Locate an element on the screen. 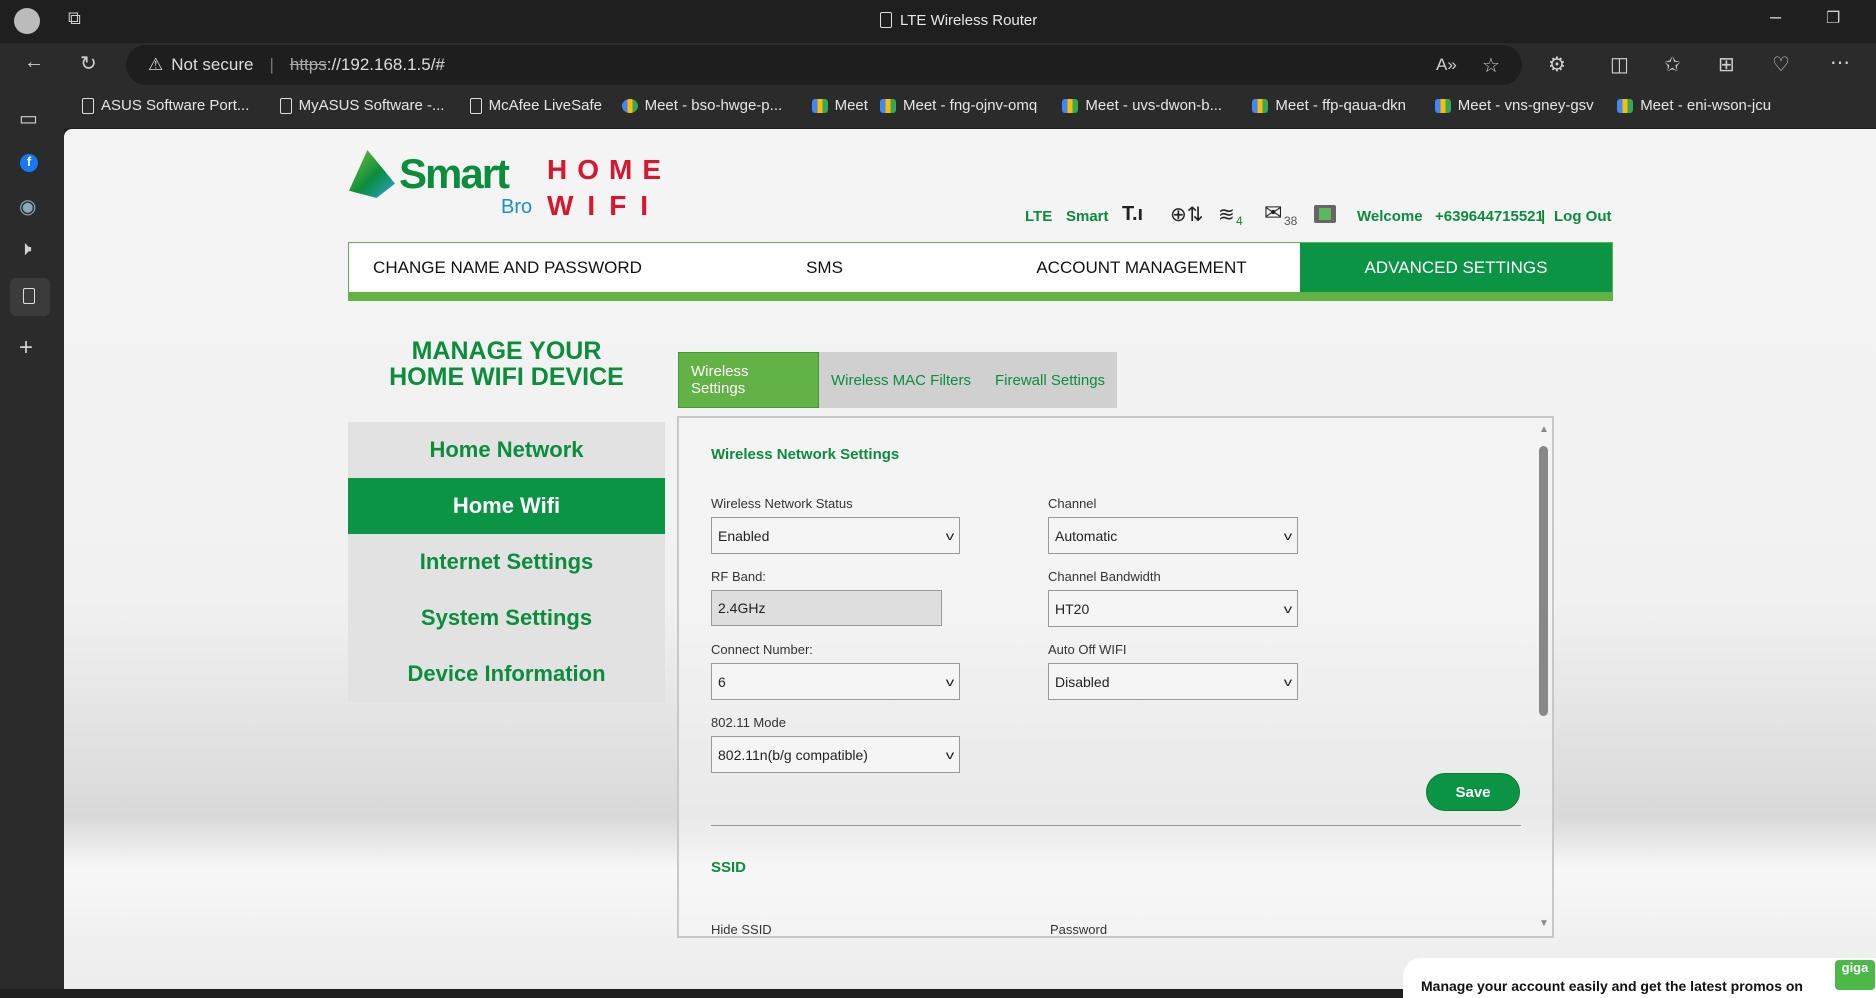 The height and width of the screenshot is (998, 1876). nav-account-management: ACCOUNT MANAGEMENT is located at coordinates (1141, 267).